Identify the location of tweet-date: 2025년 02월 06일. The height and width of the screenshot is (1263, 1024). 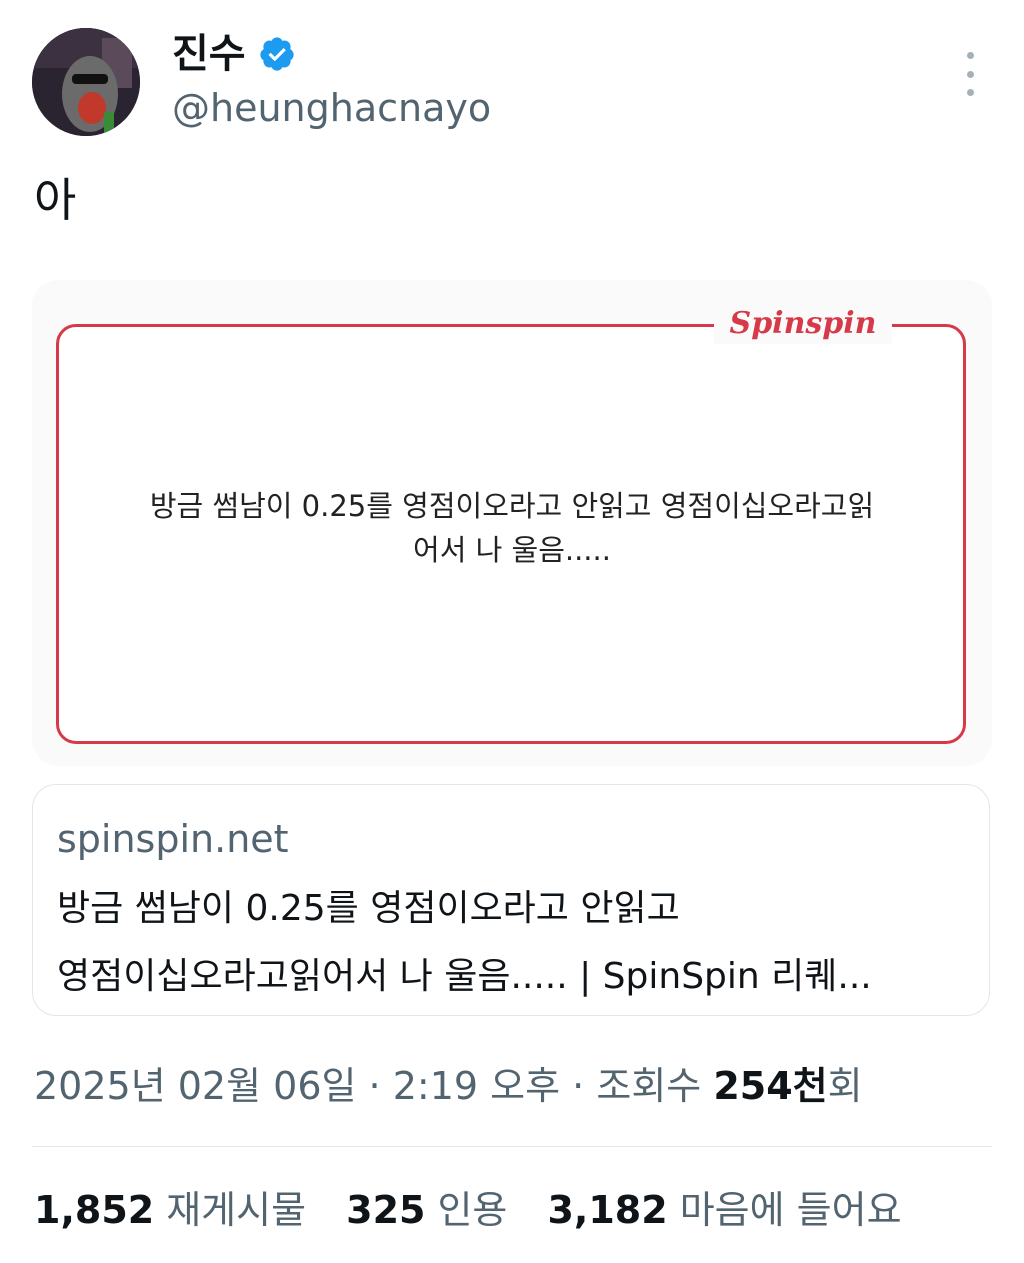
(195, 1086).